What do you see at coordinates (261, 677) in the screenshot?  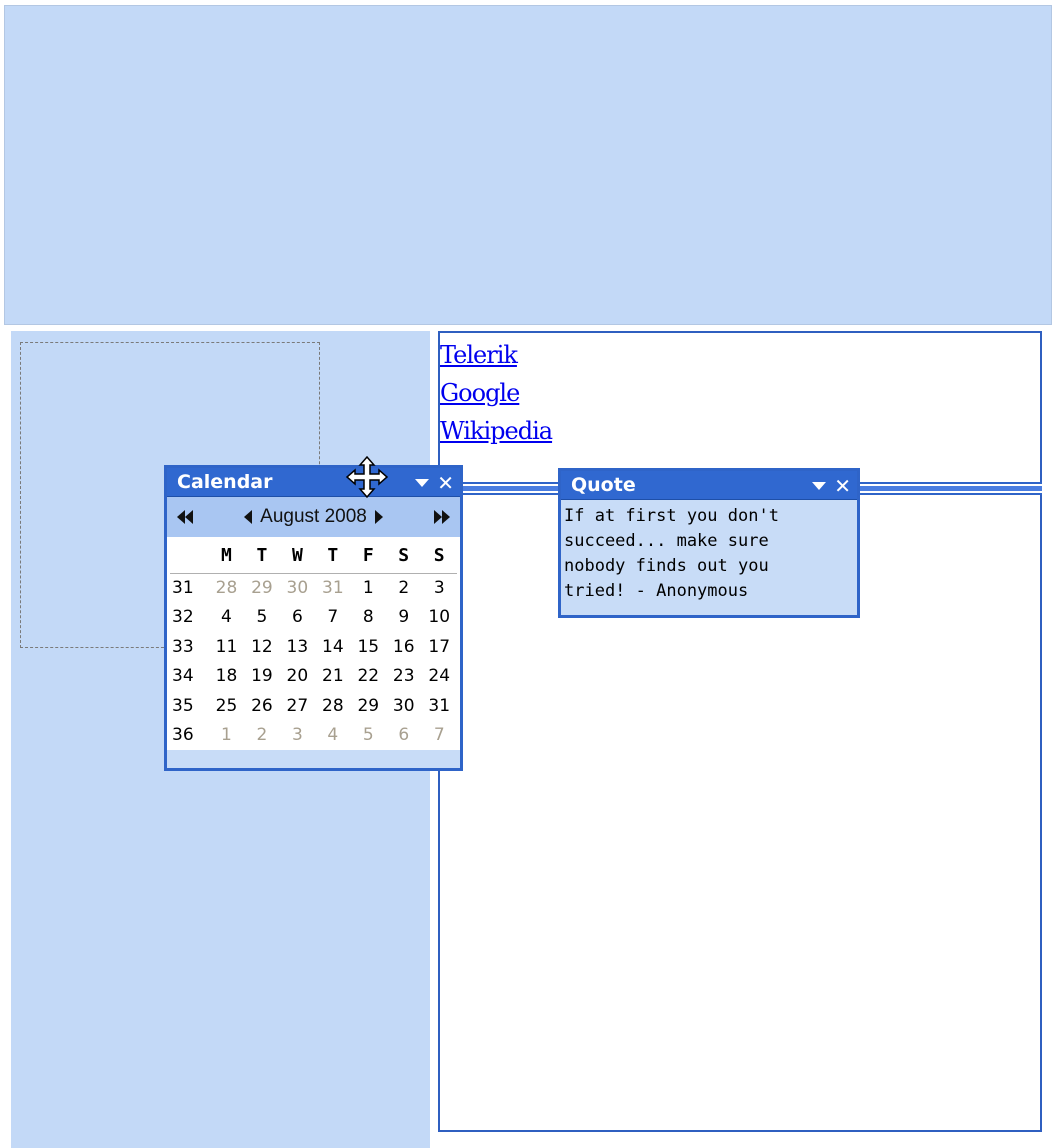 I see `calendar-day: 19` at bounding box center [261, 677].